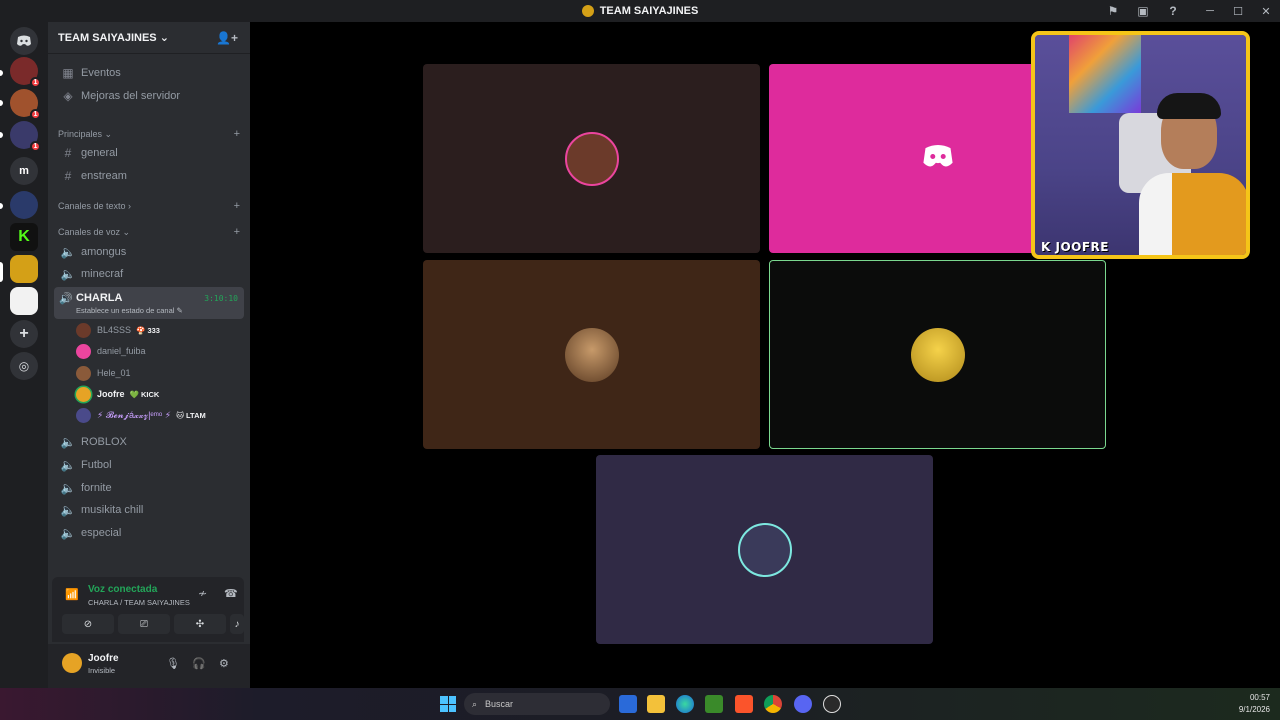  What do you see at coordinates (122, 589) in the screenshot?
I see `voice-status: Voz conectada` at bounding box center [122, 589].